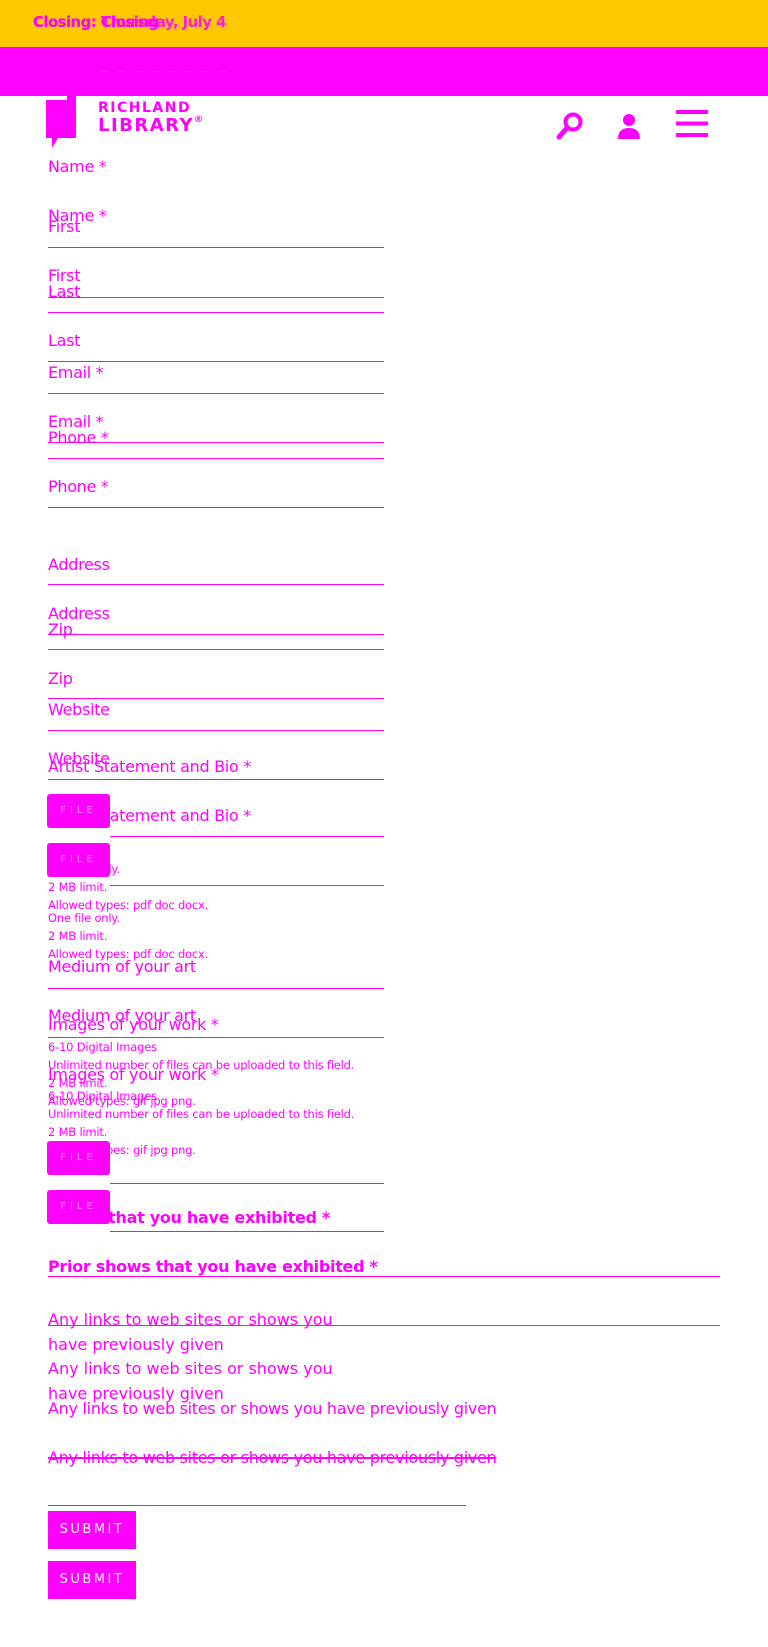  What do you see at coordinates (84, 869) in the screenshot?
I see `one-file-note: One file only.` at bounding box center [84, 869].